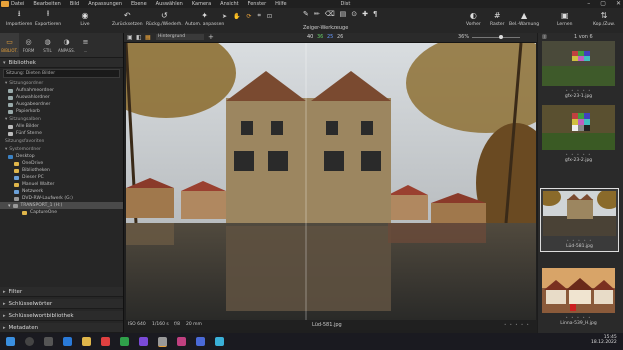  What do you see at coordinates (578, 70) in the screenshot?
I see `thumbnail: • • • • • gfx-23-1.jpg` at bounding box center [578, 70].